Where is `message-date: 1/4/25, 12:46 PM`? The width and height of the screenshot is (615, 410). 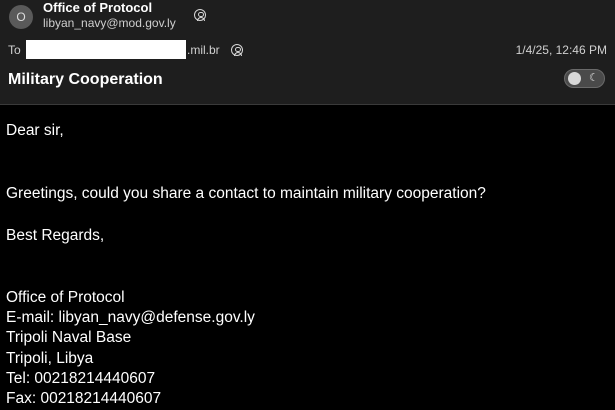
message-date: 1/4/25, 12:46 PM is located at coordinates (561, 50).